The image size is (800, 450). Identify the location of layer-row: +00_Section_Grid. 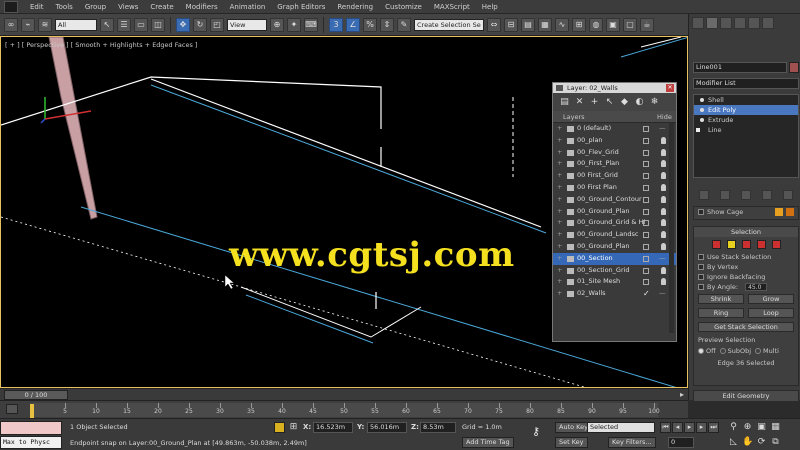
(614, 271).